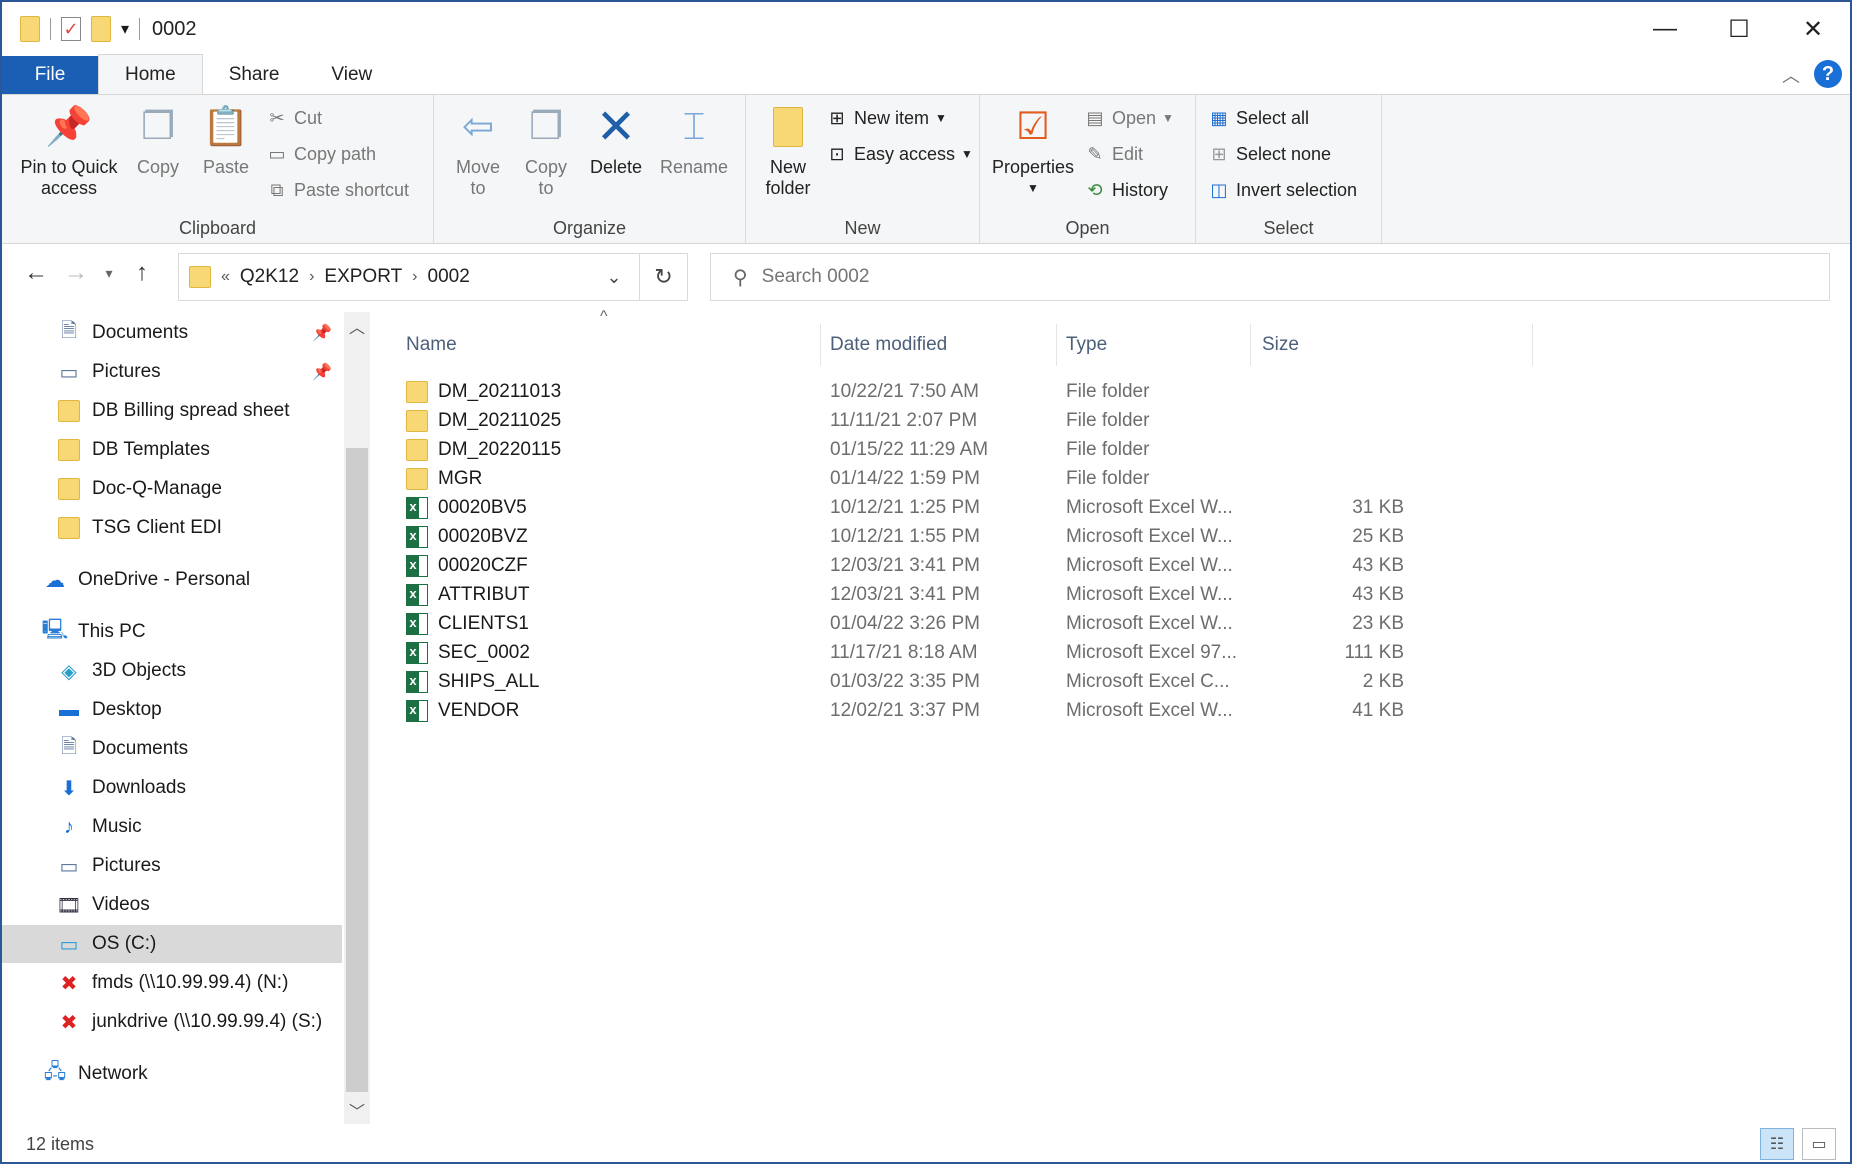  What do you see at coordinates (886, 118) in the screenshot?
I see `new-item-button: ⊞ New item ▼` at bounding box center [886, 118].